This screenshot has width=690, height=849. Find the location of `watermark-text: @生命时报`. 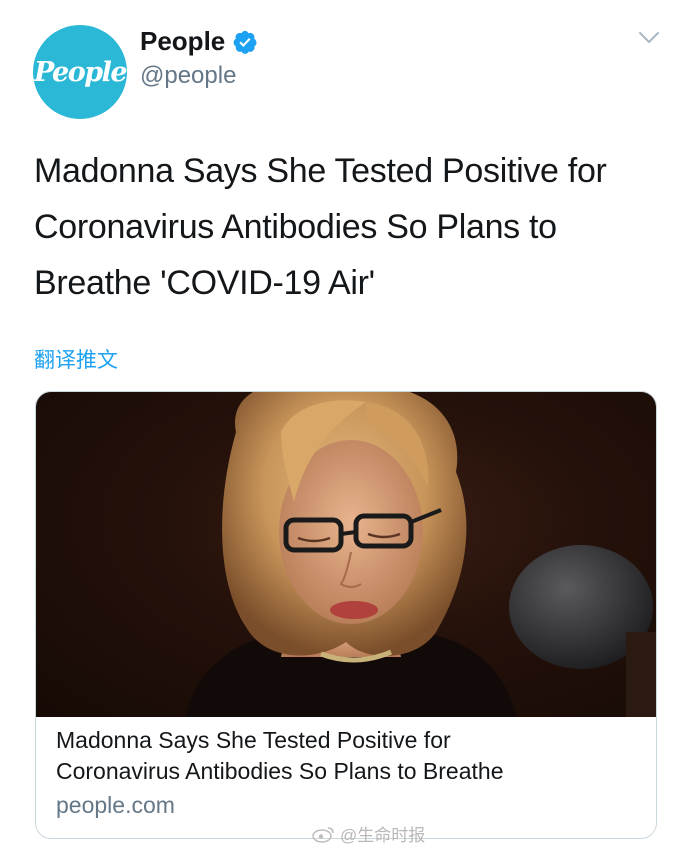

watermark-text: @生命时报 is located at coordinates (383, 835).